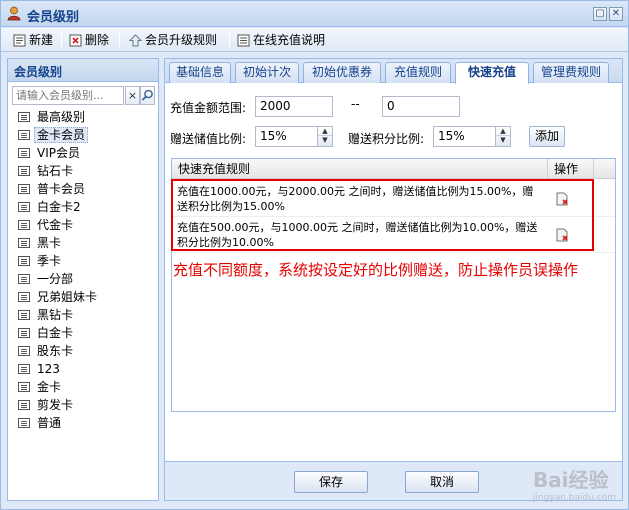 This screenshot has width=629, height=510. I want to click on tree-item: 代金卡, so click(83, 225).